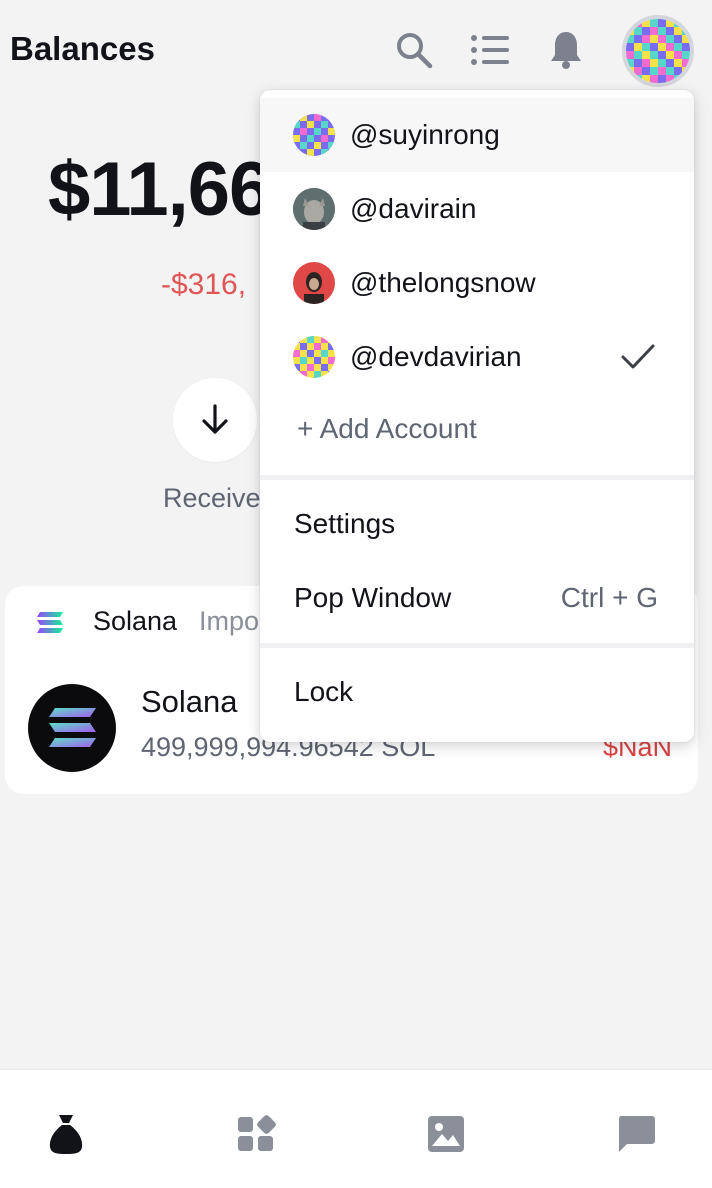 The height and width of the screenshot is (1188, 712). I want to click on apps-tab, so click(256, 1134).